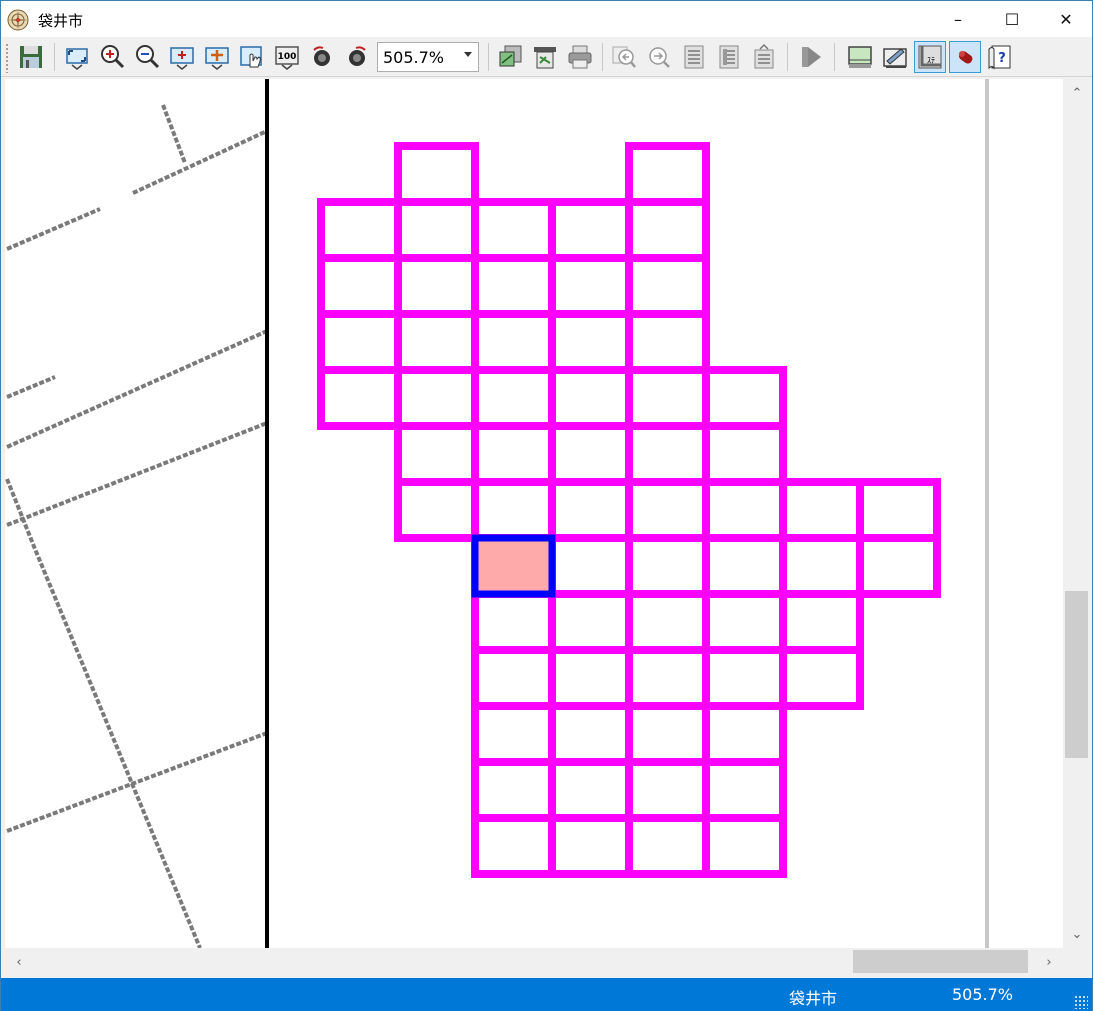 This screenshot has height=1011, width=1093. I want to click on close-button: ✕, so click(1066, 19).